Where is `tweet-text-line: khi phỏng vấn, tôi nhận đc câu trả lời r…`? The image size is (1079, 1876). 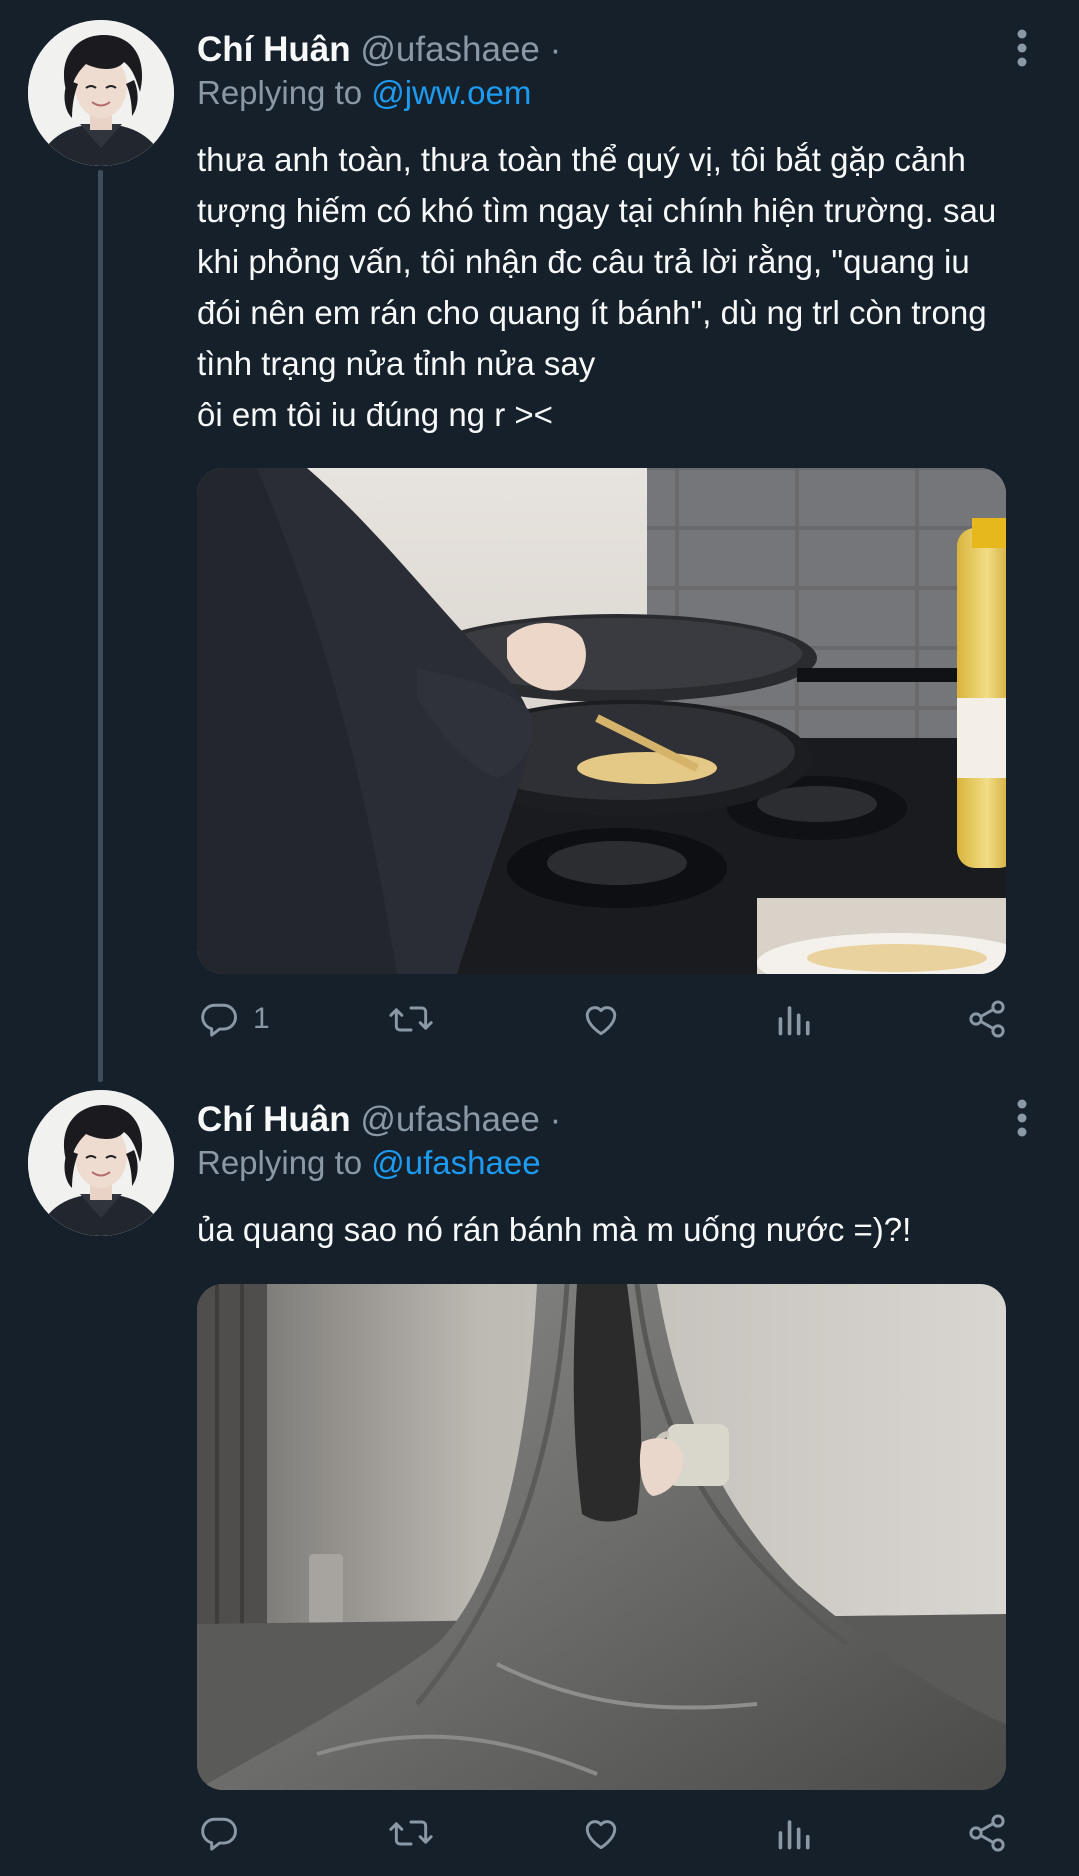 tweet-text-line: khi phỏng vấn, tôi nhận đc câu trả lời r… is located at coordinates (583, 261).